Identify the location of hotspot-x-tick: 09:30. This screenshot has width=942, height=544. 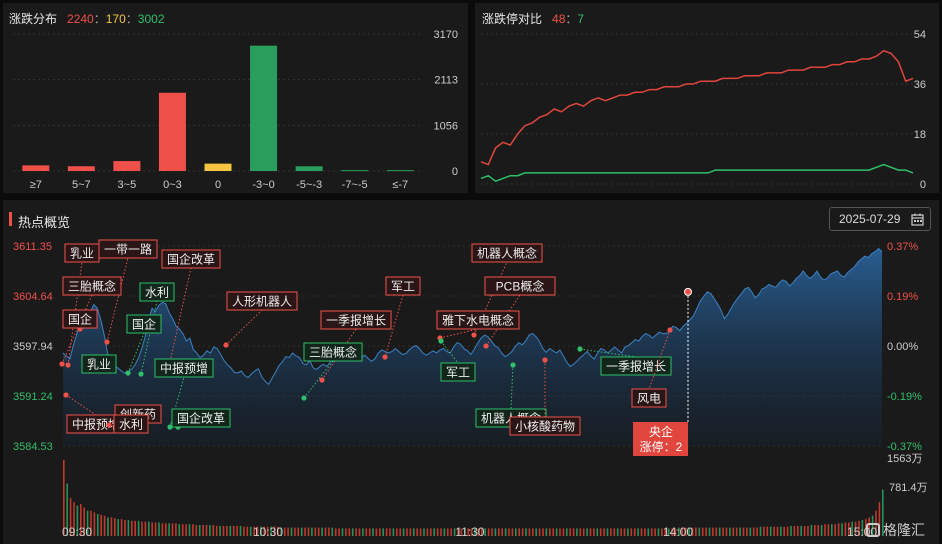
(77, 532).